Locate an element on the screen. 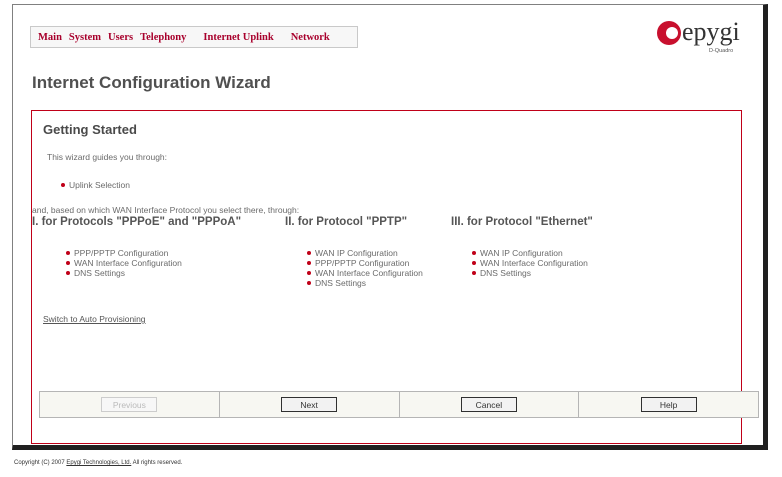 The height and width of the screenshot is (477, 782). button-cell: Previous is located at coordinates (130, 404).